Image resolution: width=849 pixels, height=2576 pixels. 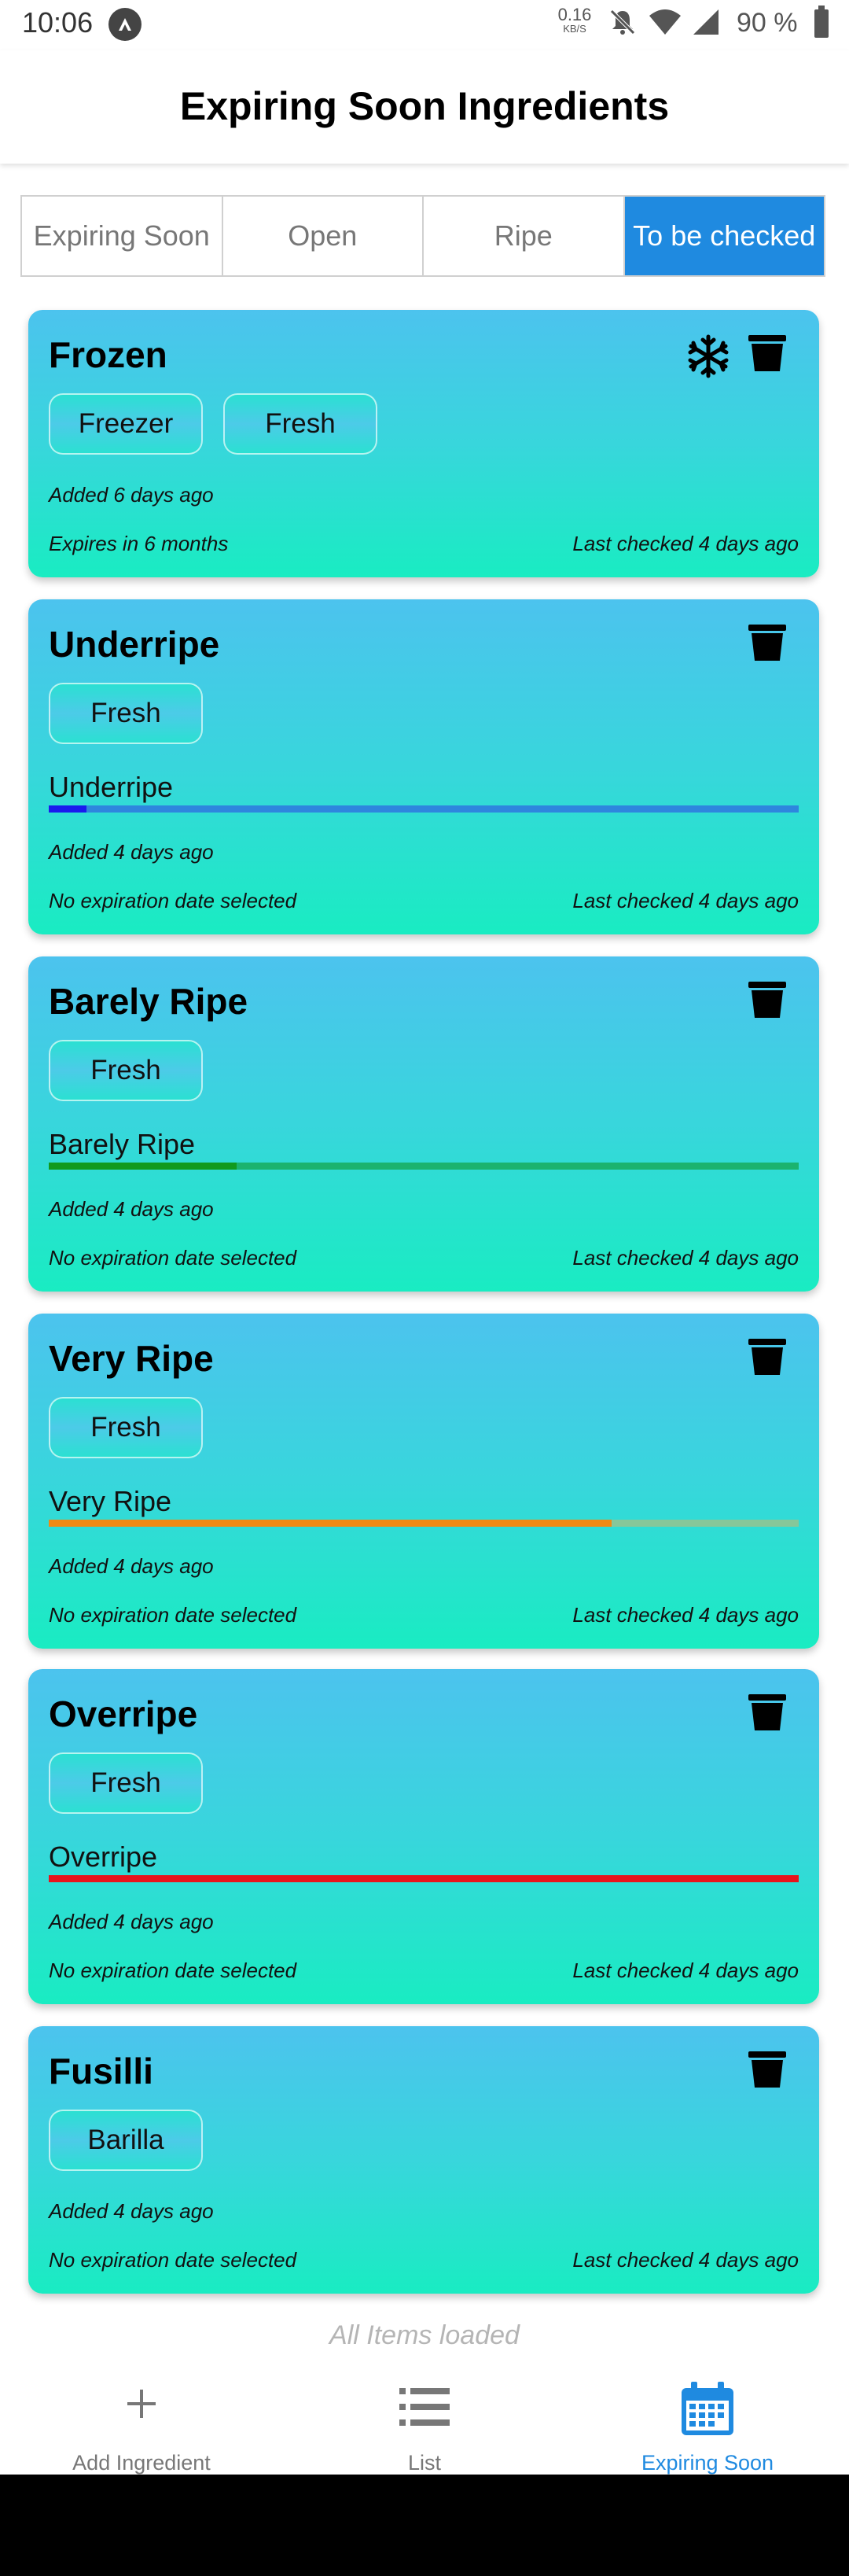 I want to click on ingredient-name: Fusilli, so click(x=101, y=2071).